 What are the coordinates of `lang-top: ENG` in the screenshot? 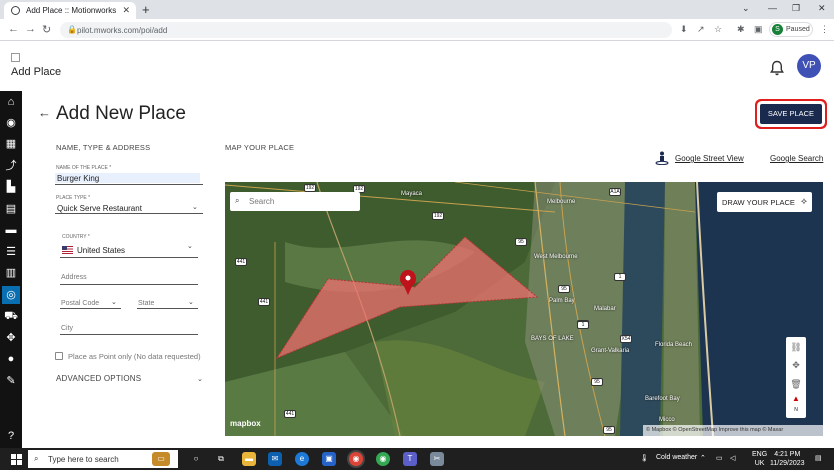 It's located at (760, 454).